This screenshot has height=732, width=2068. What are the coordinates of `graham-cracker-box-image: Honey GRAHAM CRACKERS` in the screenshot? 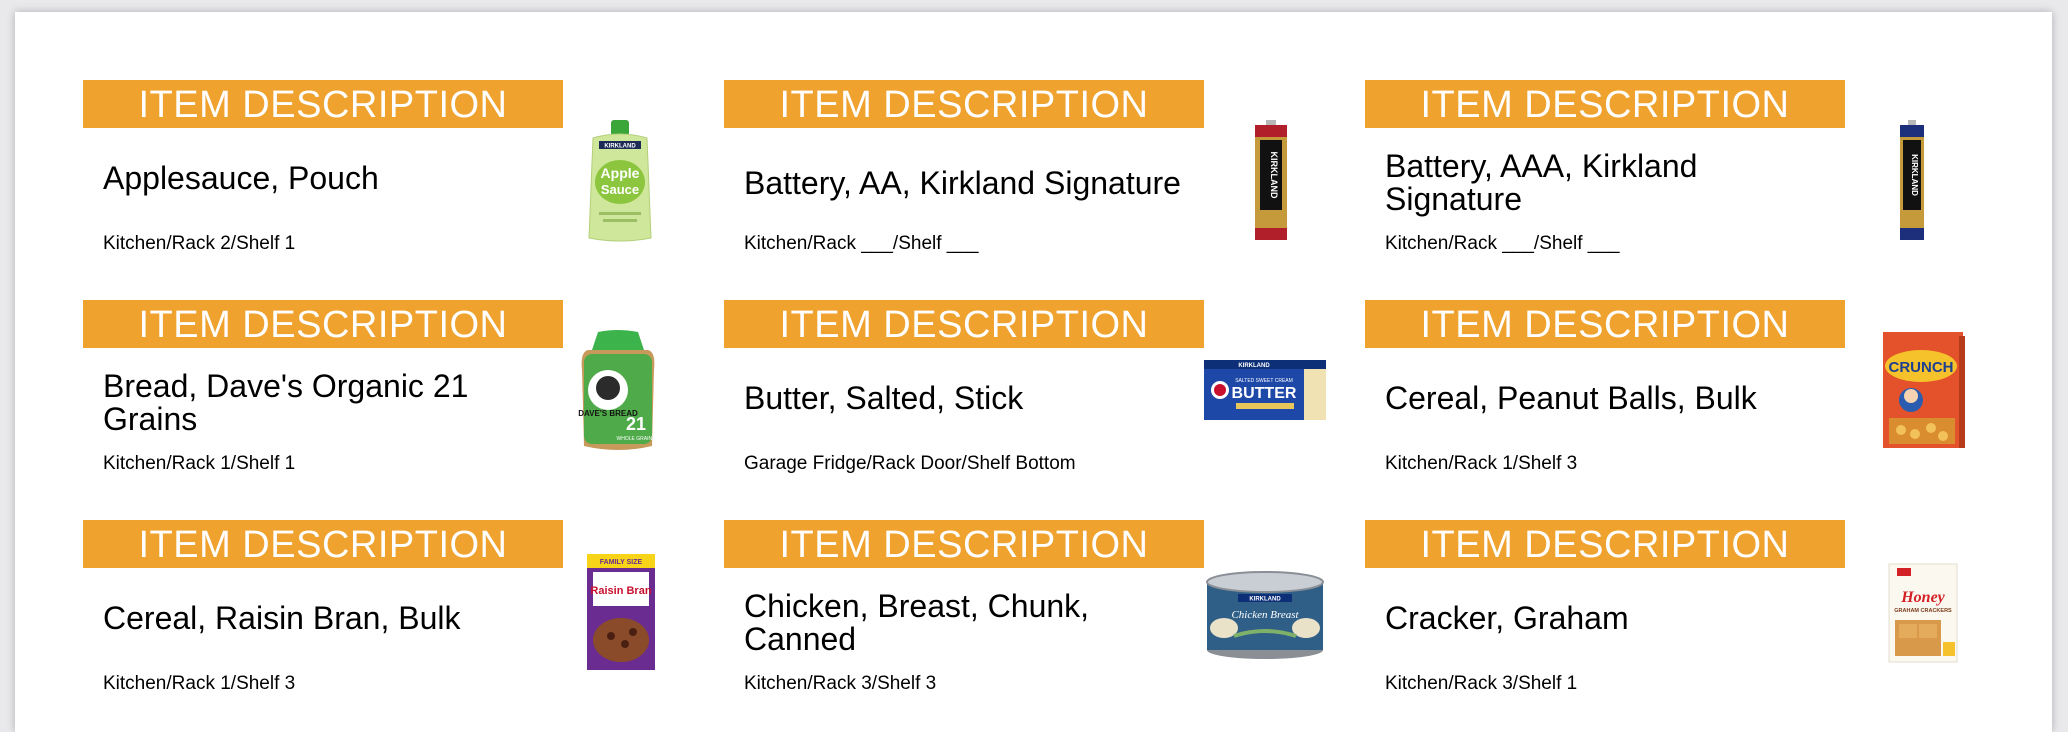 It's located at (1924, 612).